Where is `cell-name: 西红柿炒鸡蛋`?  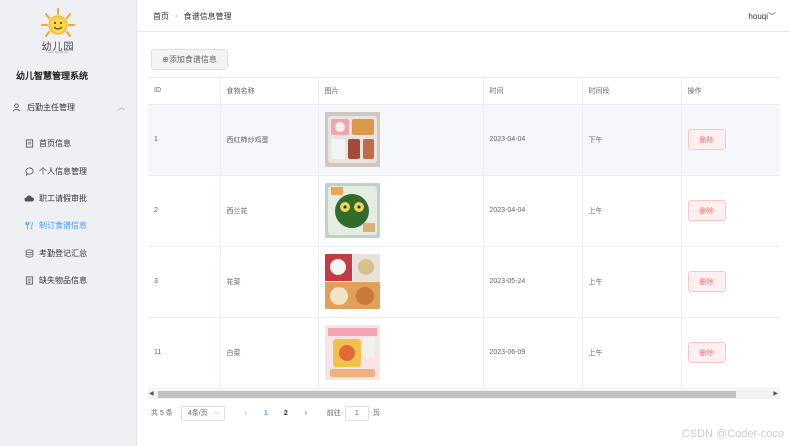 cell-name: 西红柿炒鸡蛋 is located at coordinates (269, 140).